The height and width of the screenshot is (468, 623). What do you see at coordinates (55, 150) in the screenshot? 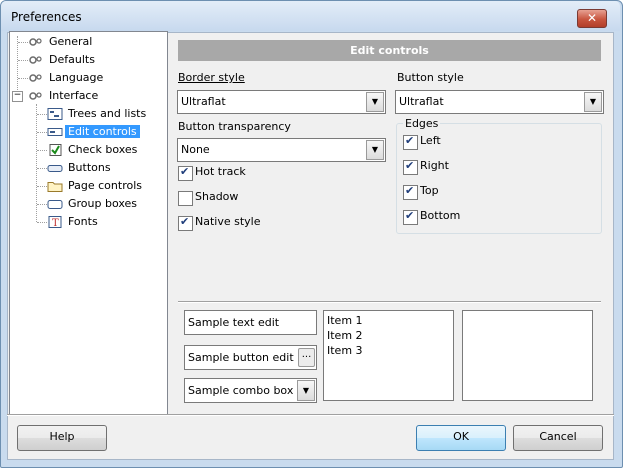
I see `checkbox-icon` at bounding box center [55, 150].